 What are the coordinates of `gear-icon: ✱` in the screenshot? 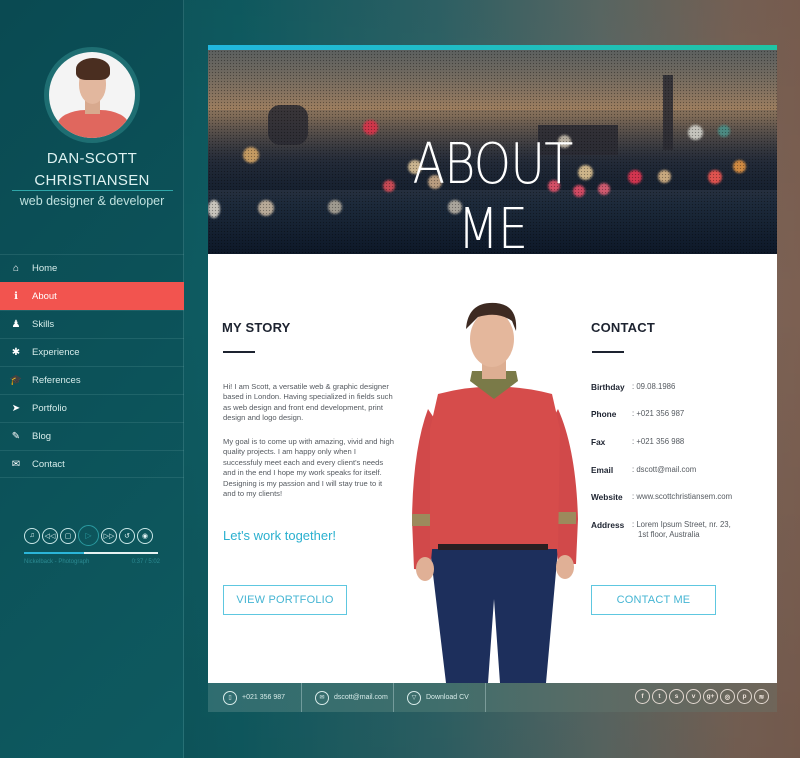 It's located at (16, 352).